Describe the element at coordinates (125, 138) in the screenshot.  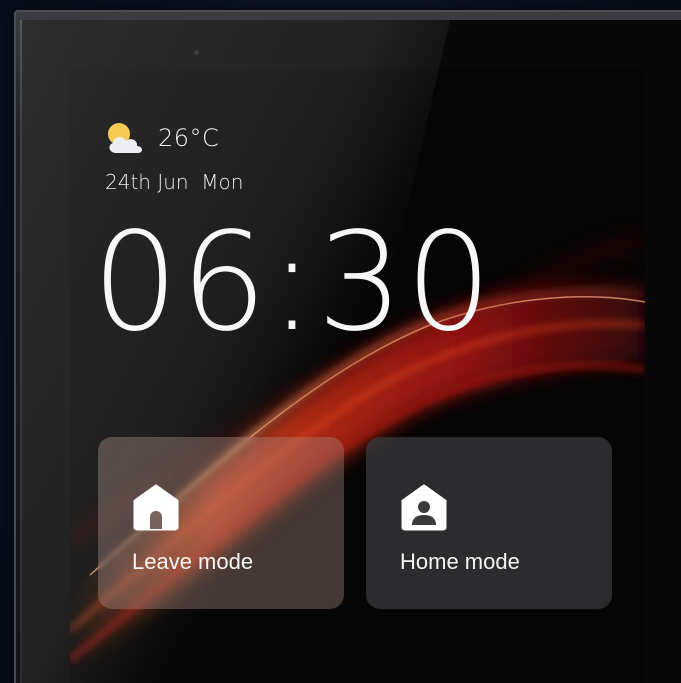
I see `partly-cloudy-icon` at that location.